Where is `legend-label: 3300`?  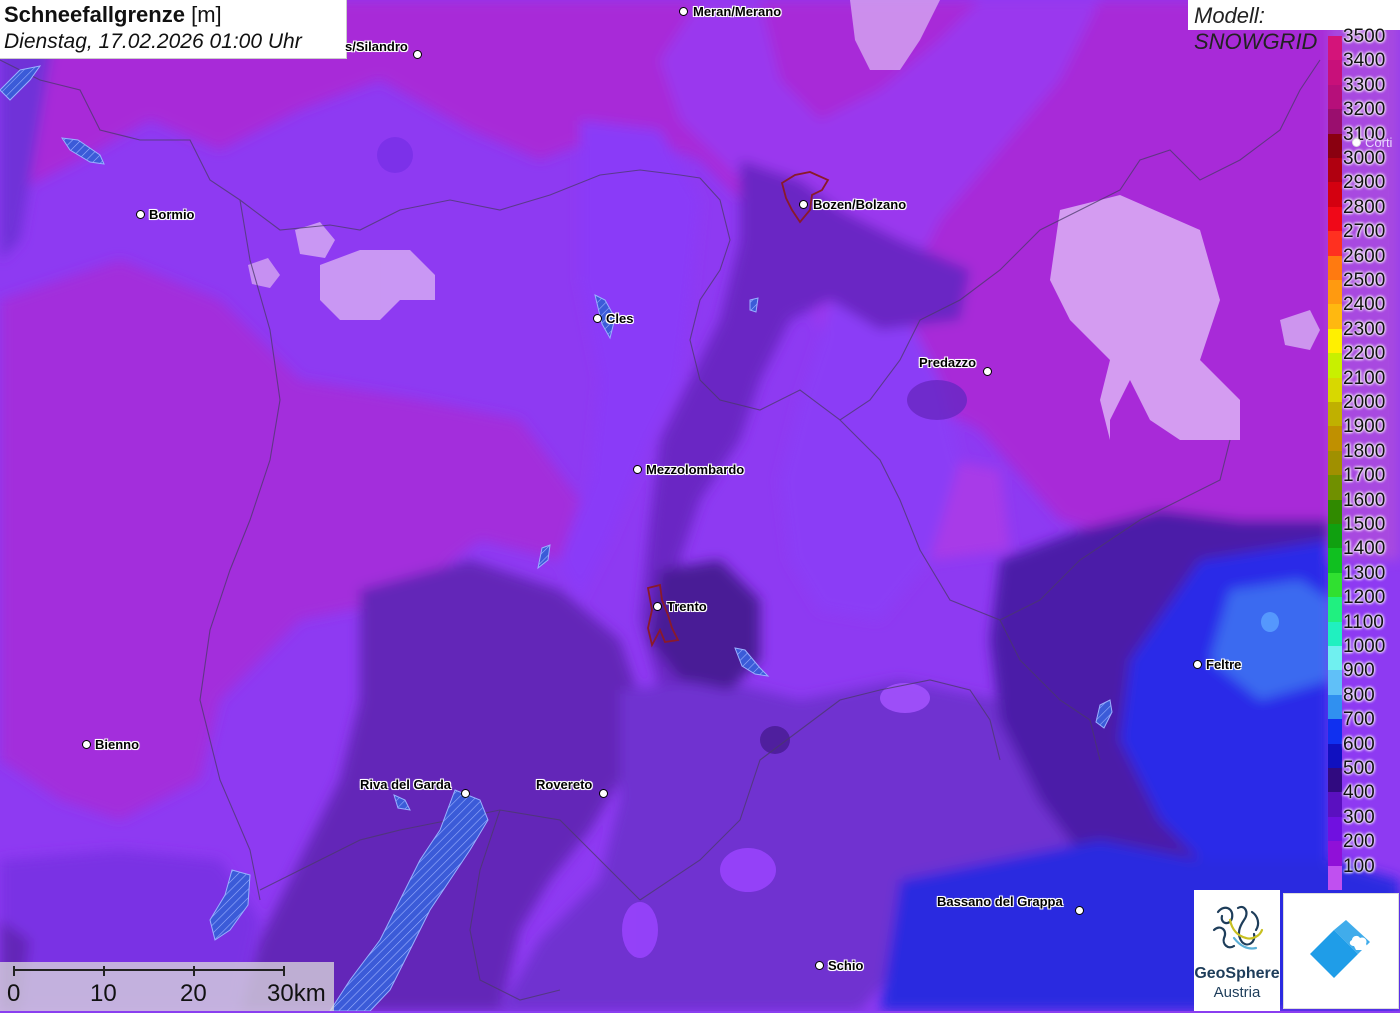
legend-label: 3300 is located at coordinates (1364, 85).